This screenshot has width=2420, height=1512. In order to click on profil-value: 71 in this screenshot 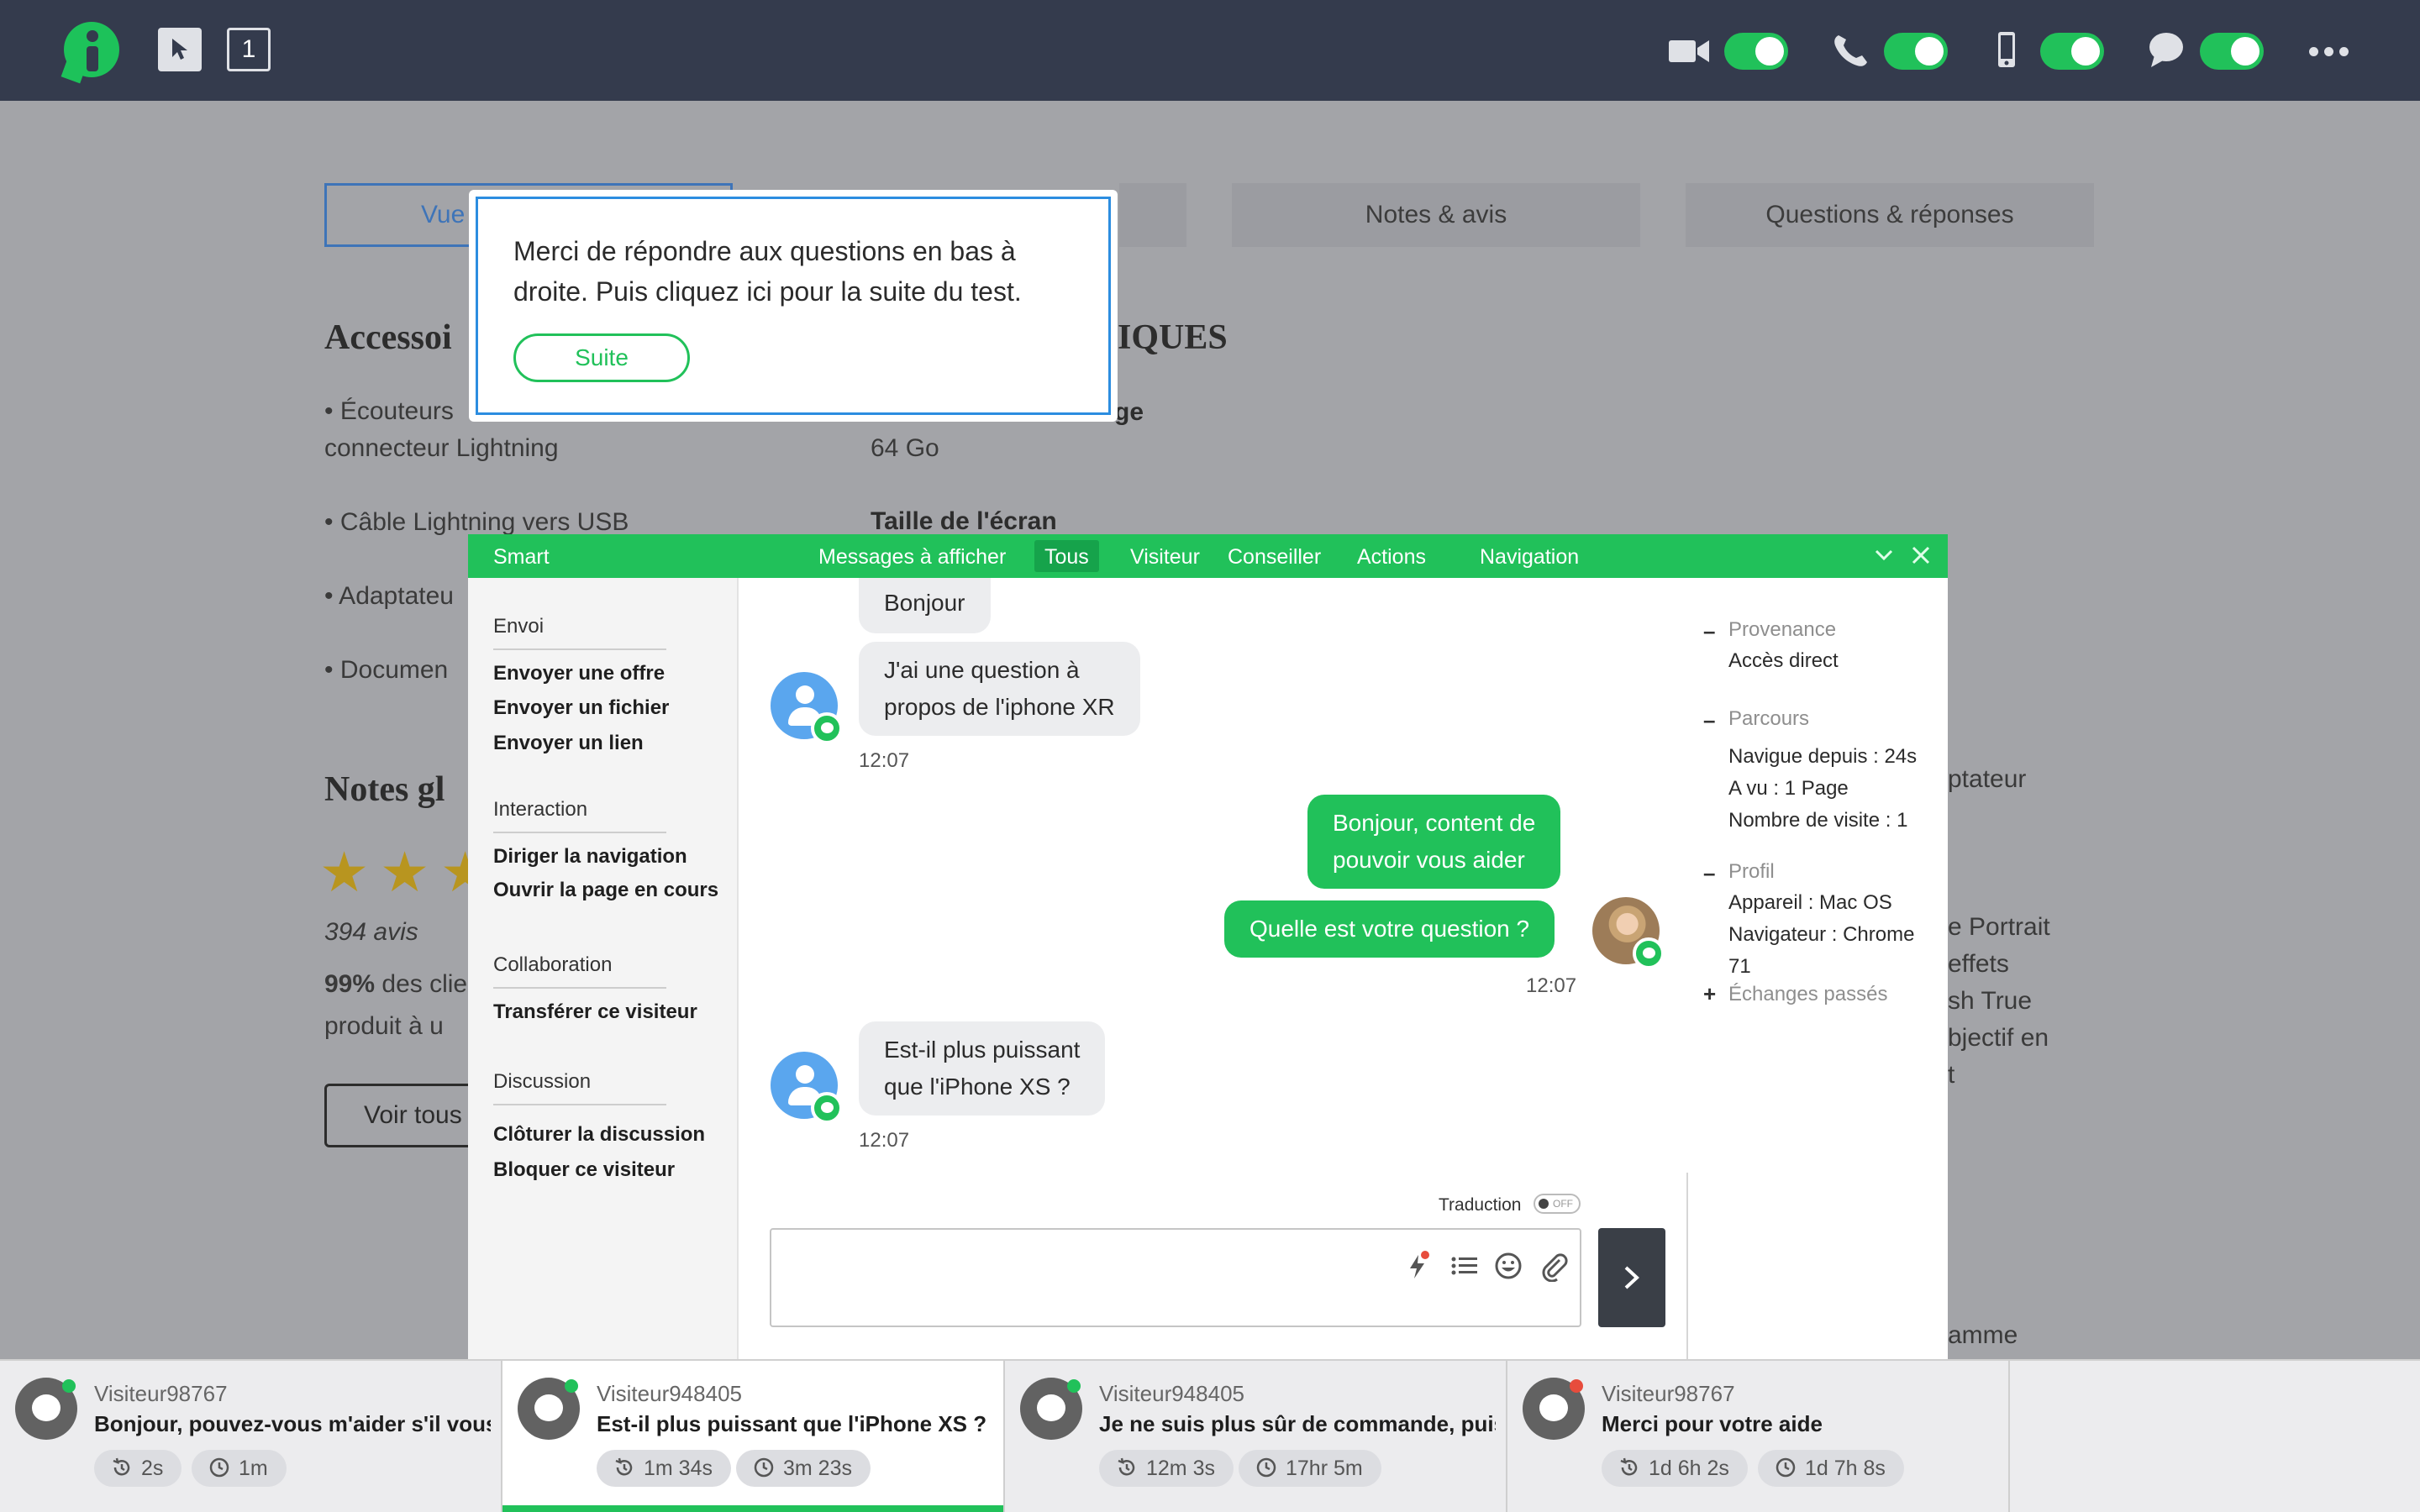, I will do `click(1740, 966)`.